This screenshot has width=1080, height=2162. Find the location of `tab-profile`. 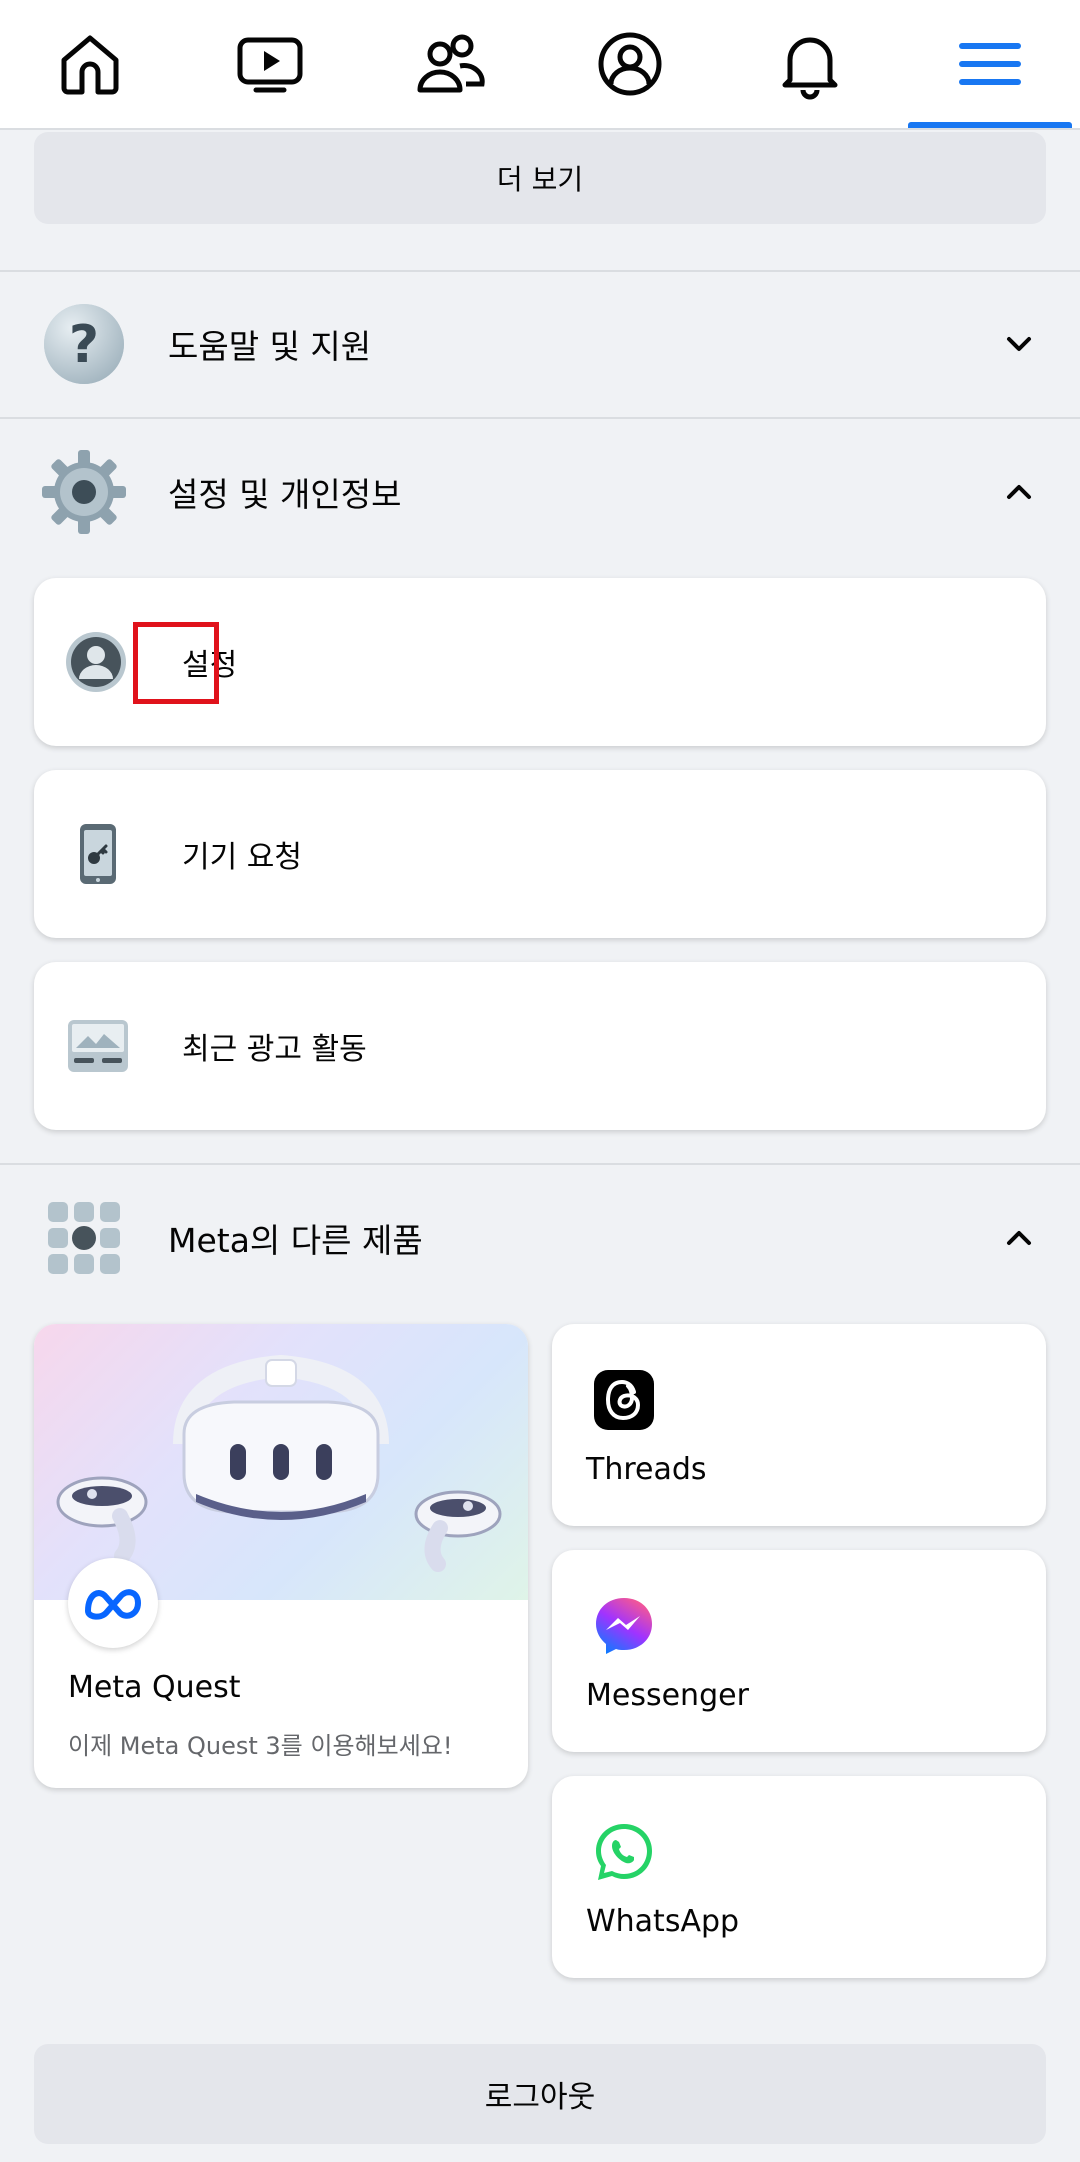

tab-profile is located at coordinates (630, 64).